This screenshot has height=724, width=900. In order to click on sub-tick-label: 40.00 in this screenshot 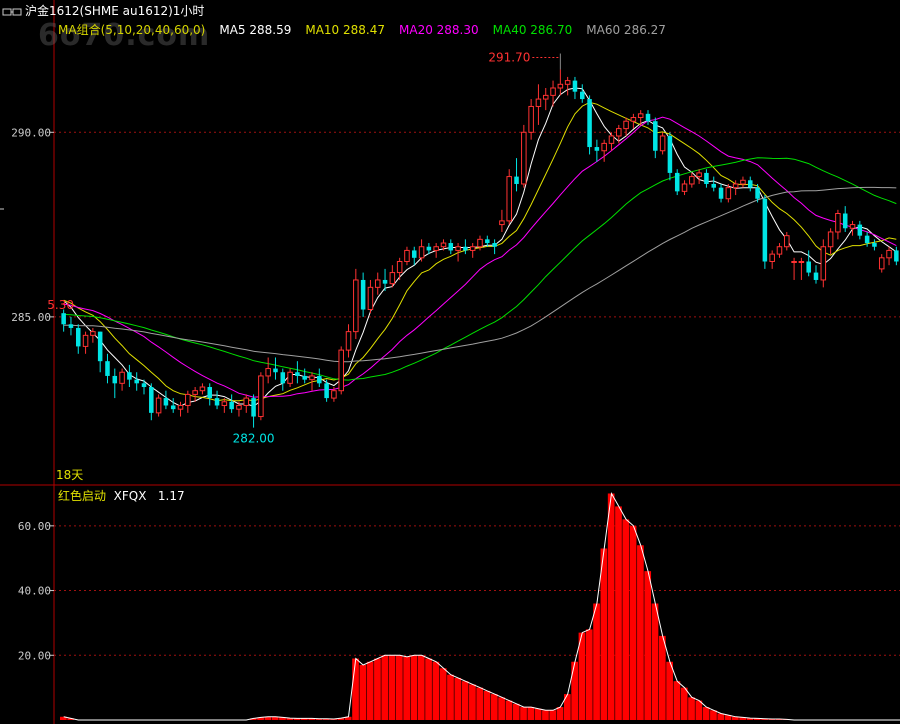, I will do `click(34, 591)`.